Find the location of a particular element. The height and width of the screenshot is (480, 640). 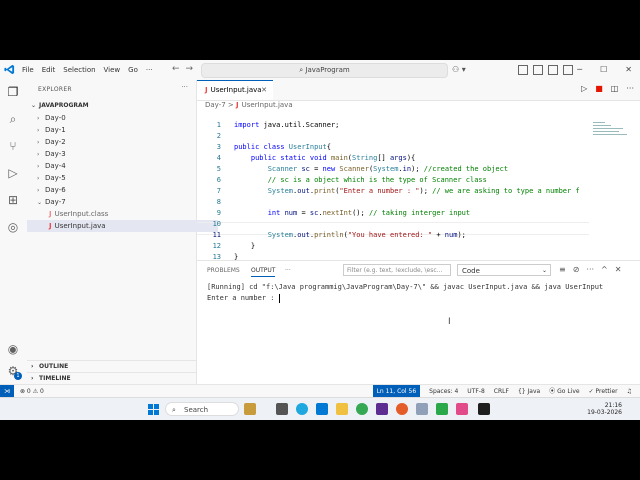

mouse-ibeam-cursor-icon: I is located at coordinates (449, 322).